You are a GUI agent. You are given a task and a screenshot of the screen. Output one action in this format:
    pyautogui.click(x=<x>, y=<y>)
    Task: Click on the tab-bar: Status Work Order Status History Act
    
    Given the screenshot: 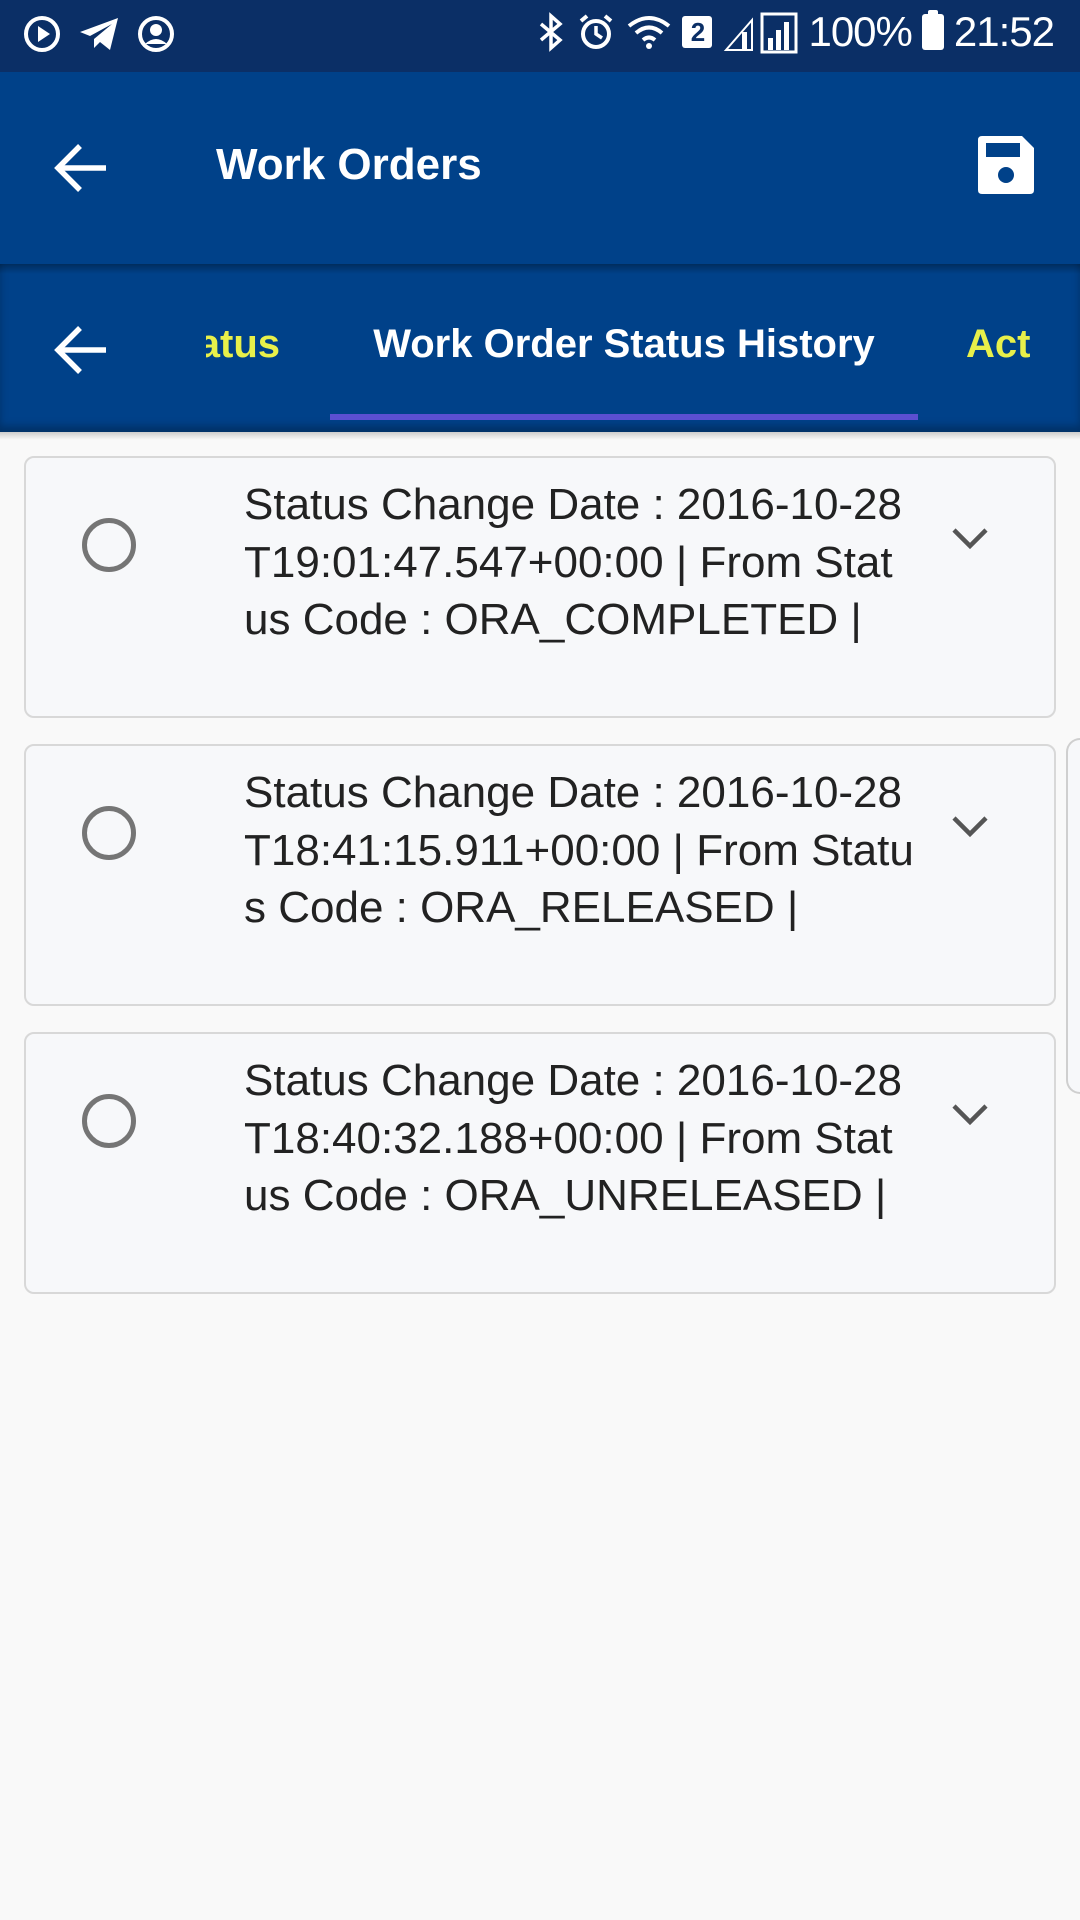 What is the action you would take?
    pyautogui.click(x=540, y=348)
    